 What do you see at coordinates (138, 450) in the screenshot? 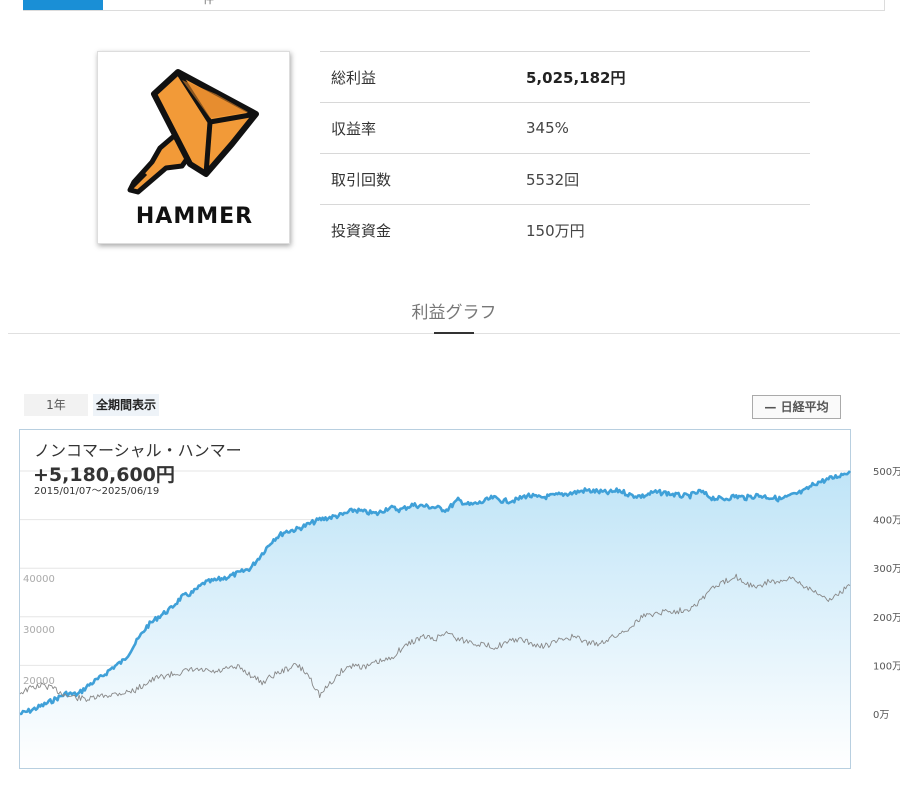
I see `chart-fund-name: ノンコマーシャル・ハンマー` at bounding box center [138, 450].